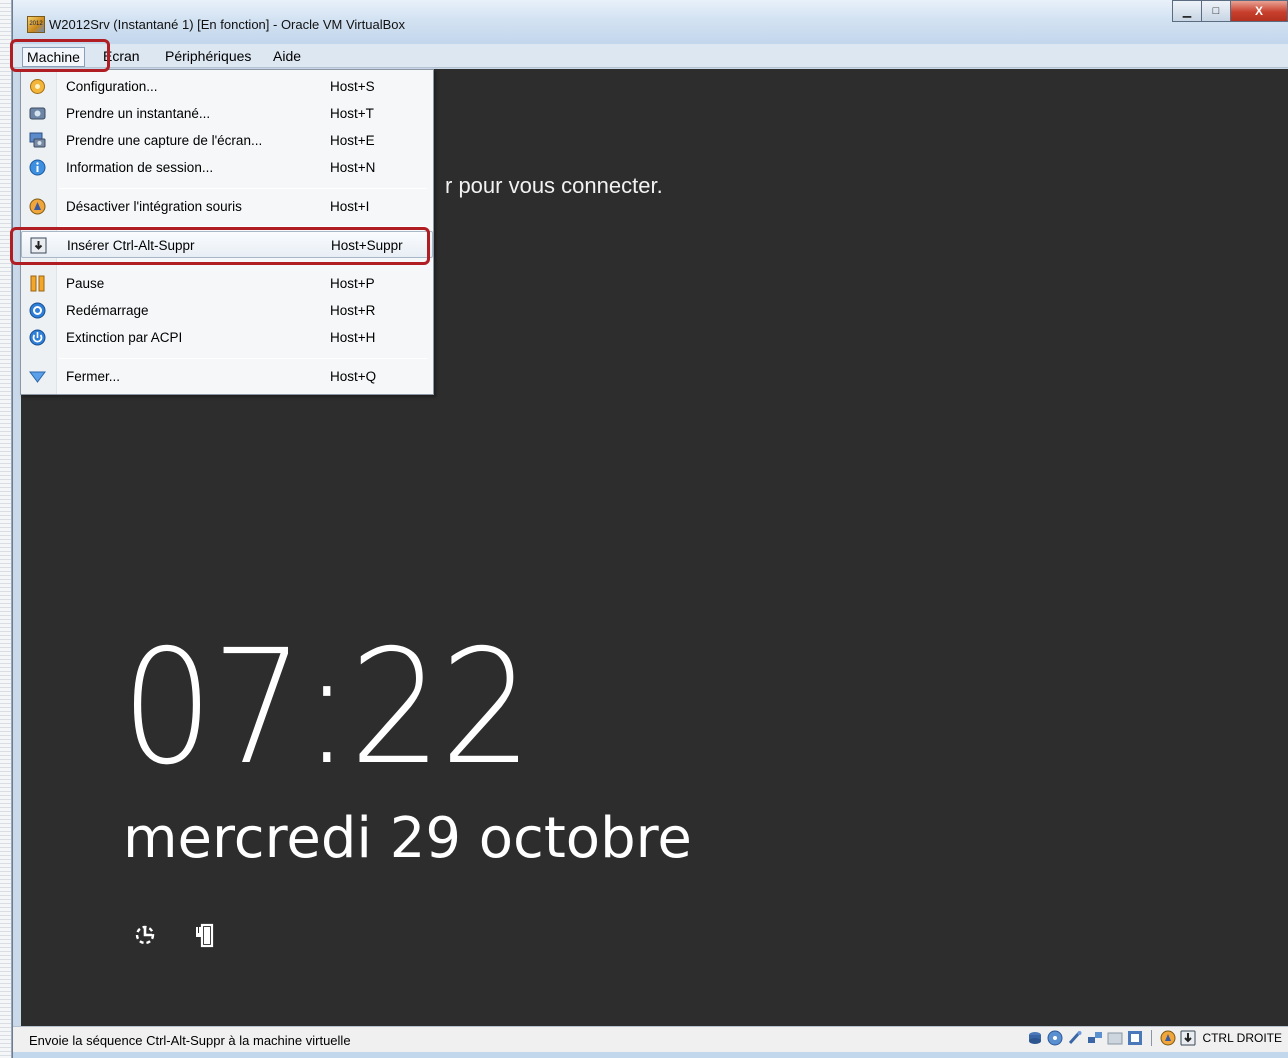 Image resolution: width=1288 pixels, height=1058 pixels. I want to click on window-bottom-border, so click(650, 1055).